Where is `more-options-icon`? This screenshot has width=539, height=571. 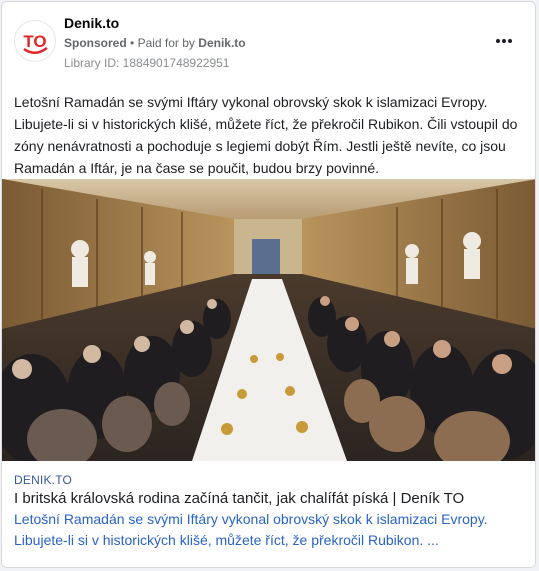 more-options-icon is located at coordinates (504, 41).